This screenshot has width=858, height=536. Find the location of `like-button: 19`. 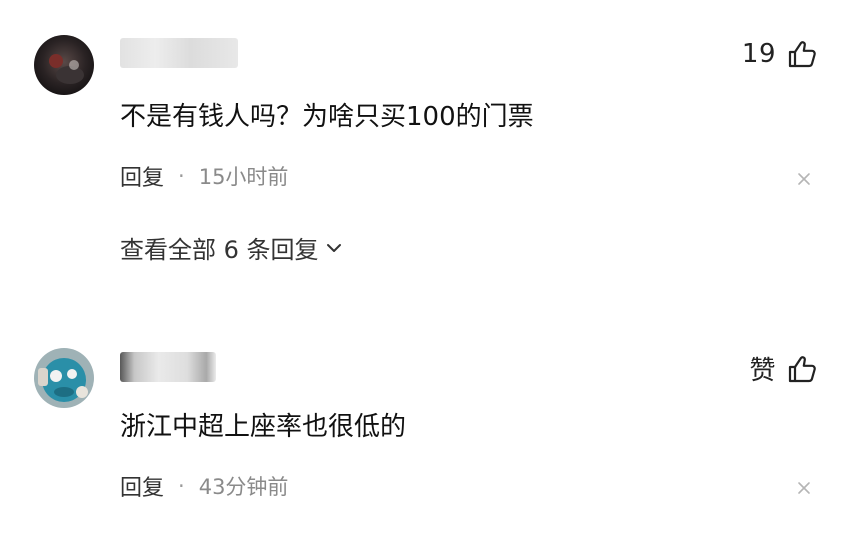

like-button: 19 is located at coordinates (780, 54).